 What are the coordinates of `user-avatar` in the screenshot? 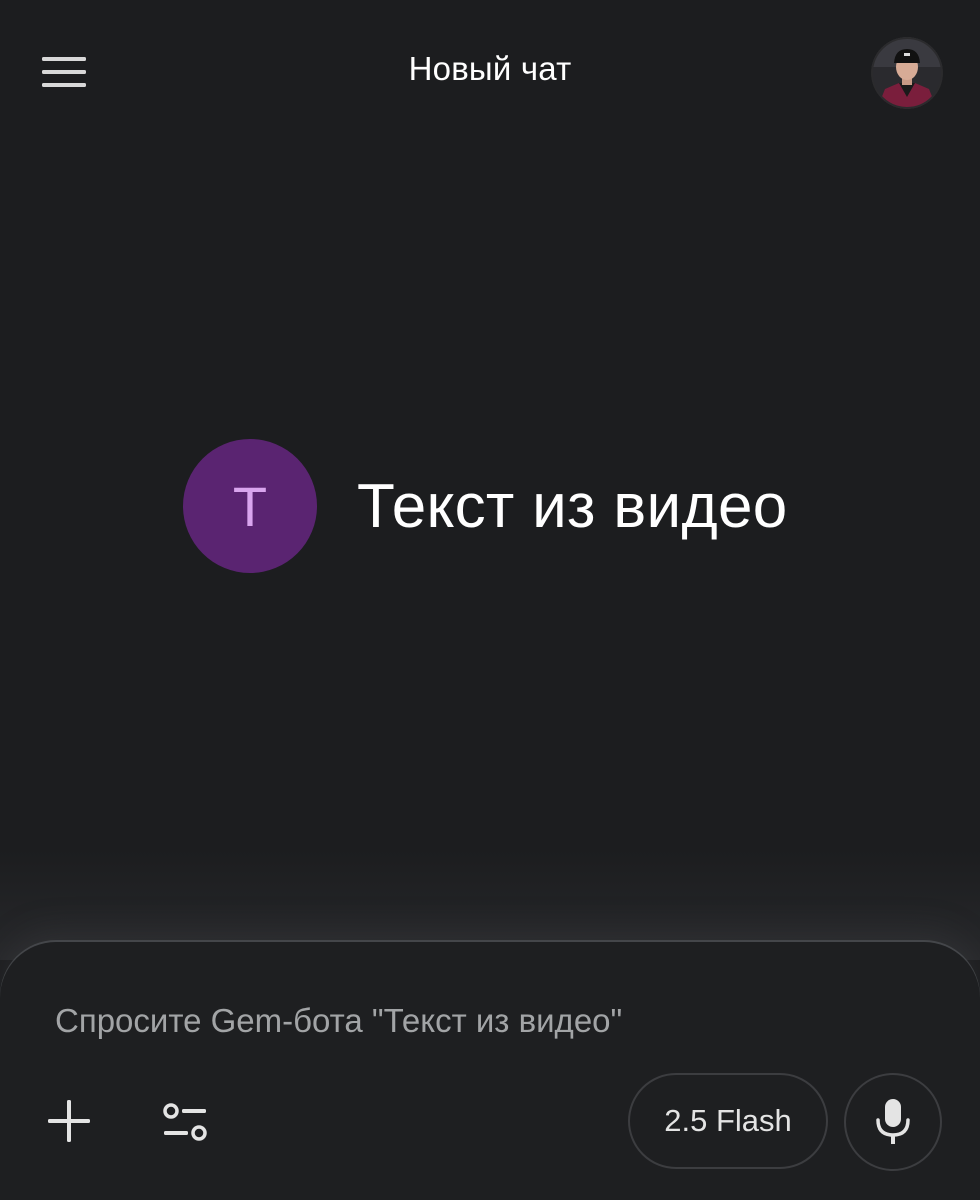 It's located at (907, 73).